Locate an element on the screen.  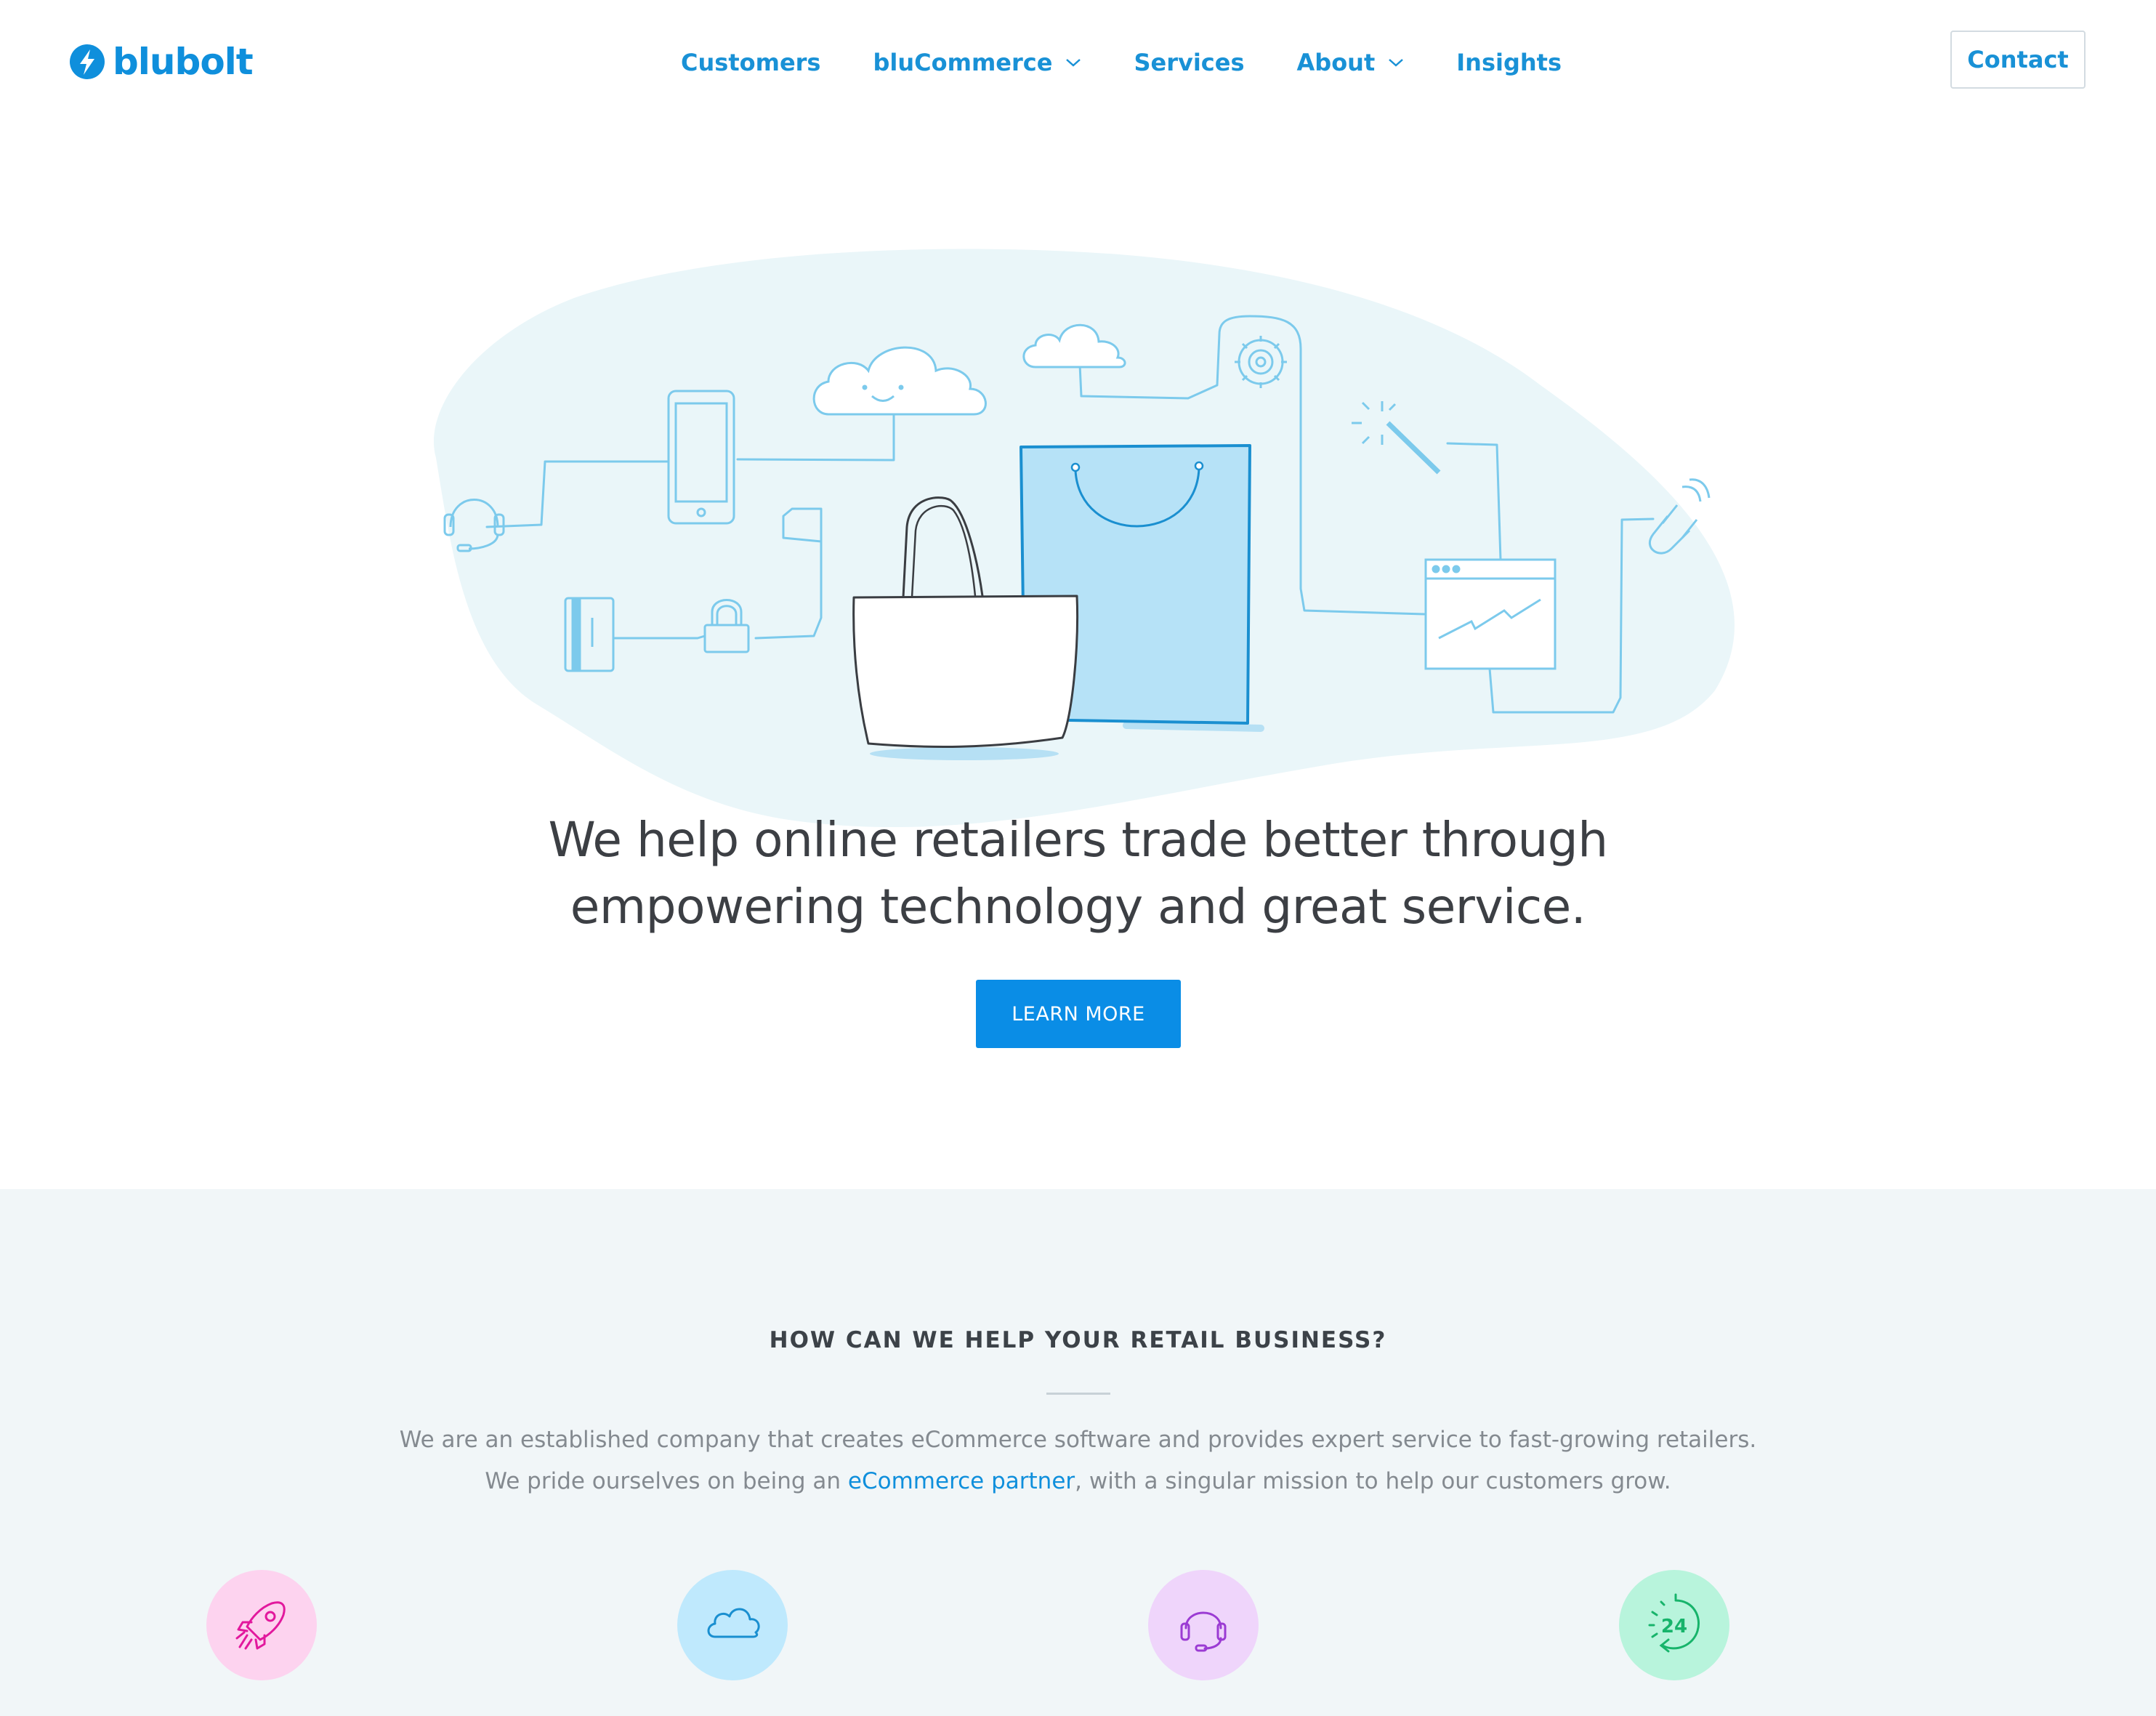
feature-support is located at coordinates (1203, 1625).